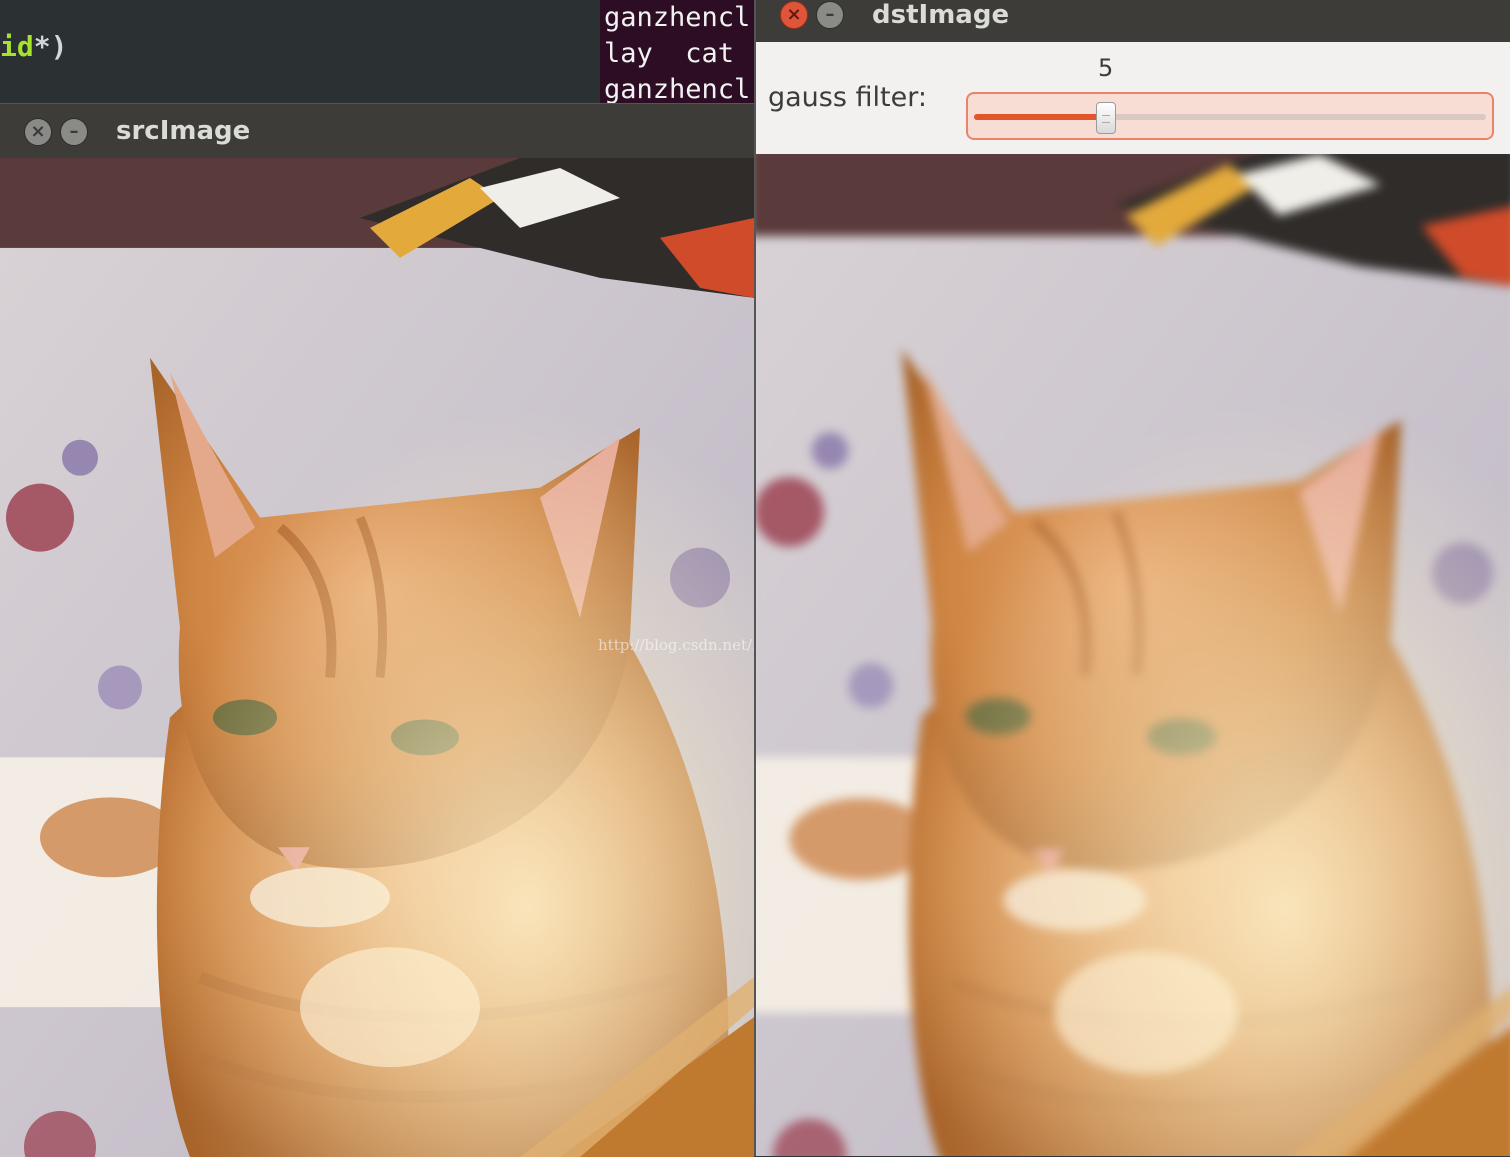  What do you see at coordinates (300, 52) in the screenshot?
I see `code-editor-background: id*)` at bounding box center [300, 52].